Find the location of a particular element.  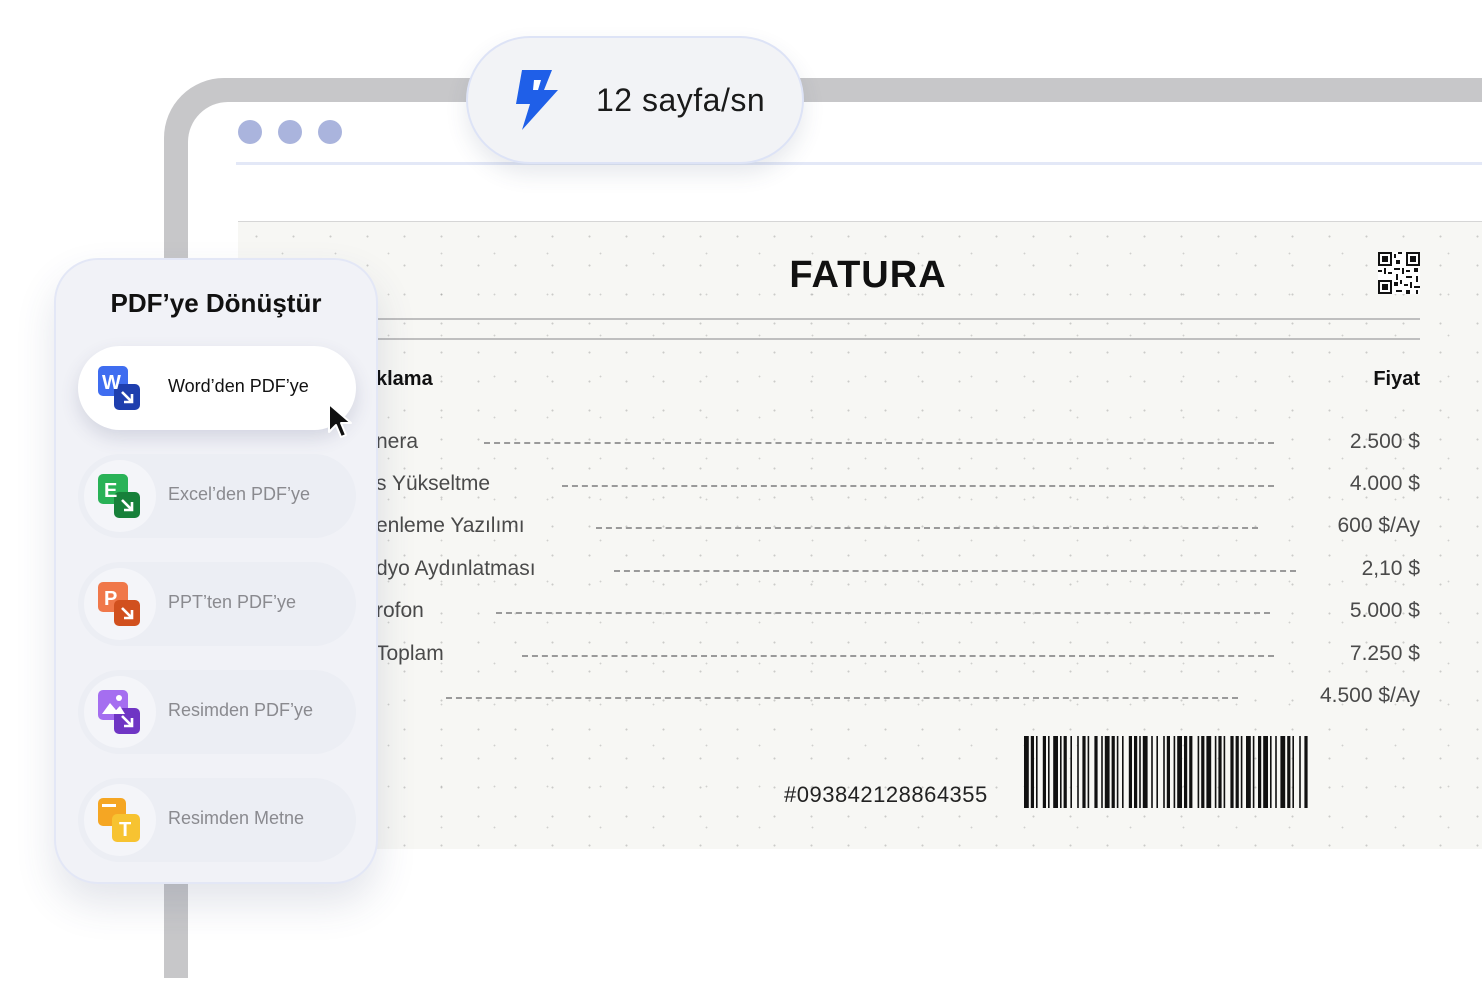

excel-to-pdf-button: E Excel’den PDF’ye is located at coordinates (217, 496).